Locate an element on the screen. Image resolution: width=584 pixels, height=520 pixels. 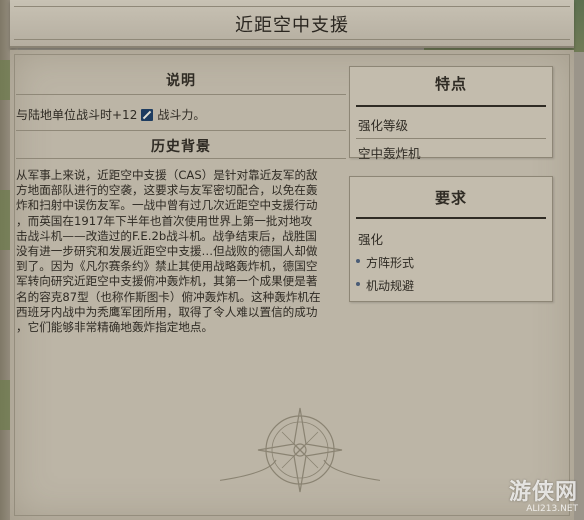
title-bar: 近距空中支援 is located at coordinates (292, 24).